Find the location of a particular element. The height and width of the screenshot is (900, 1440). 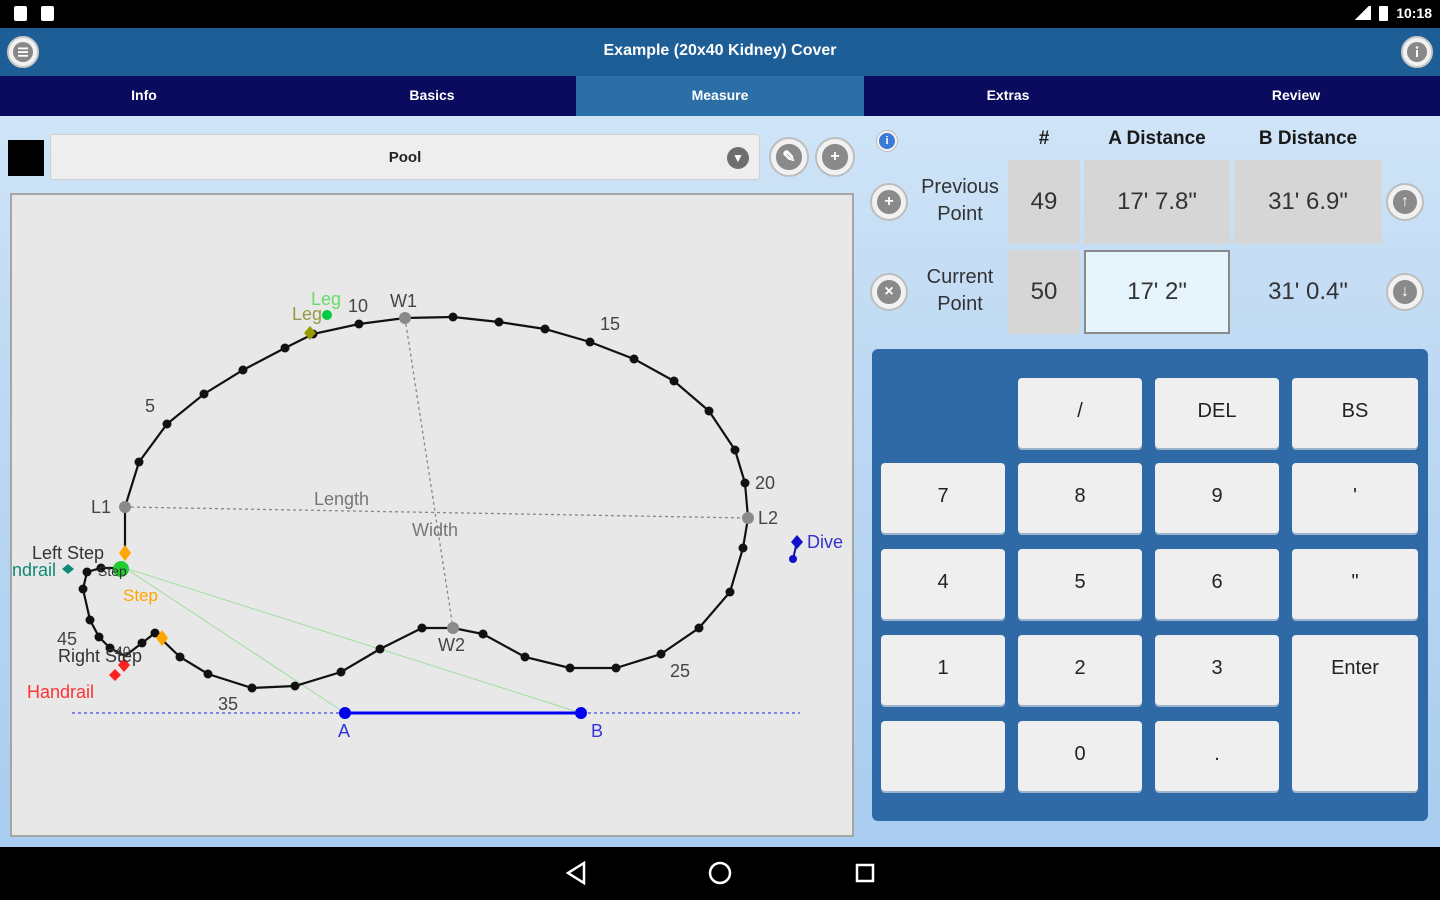

pencil-icon: ✎ is located at coordinates (789, 157).